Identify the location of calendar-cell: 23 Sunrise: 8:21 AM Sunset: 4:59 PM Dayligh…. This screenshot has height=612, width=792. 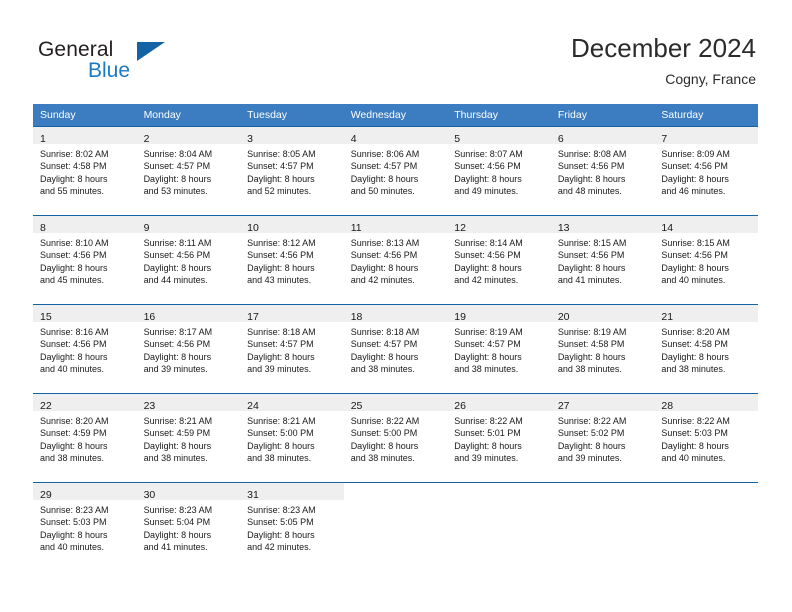
(188, 438).